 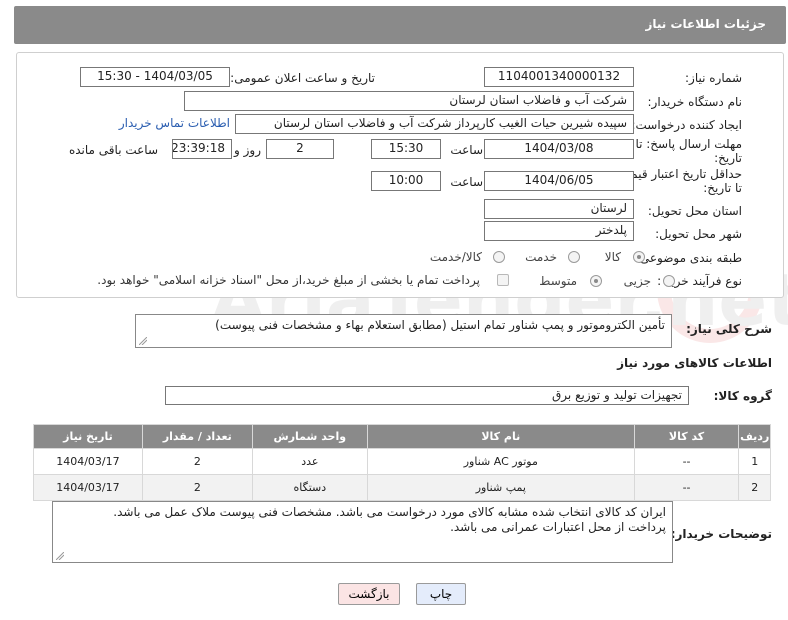 What do you see at coordinates (406, 181) in the screenshot?
I see `price-validity-time-field: 10:00` at bounding box center [406, 181].